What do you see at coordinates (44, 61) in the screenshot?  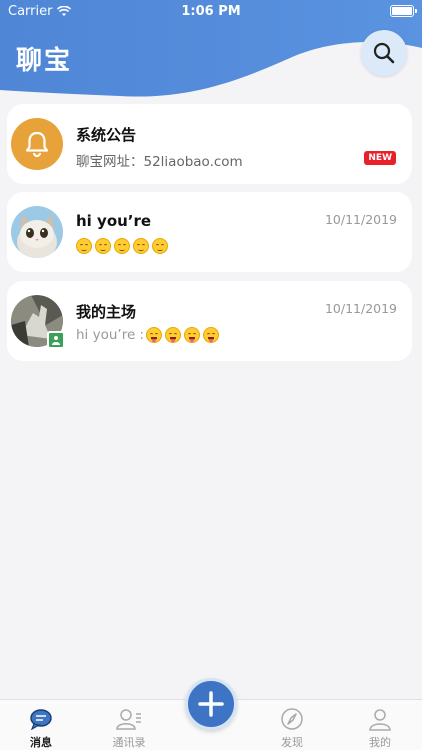 I see `page-title: 聊宝` at bounding box center [44, 61].